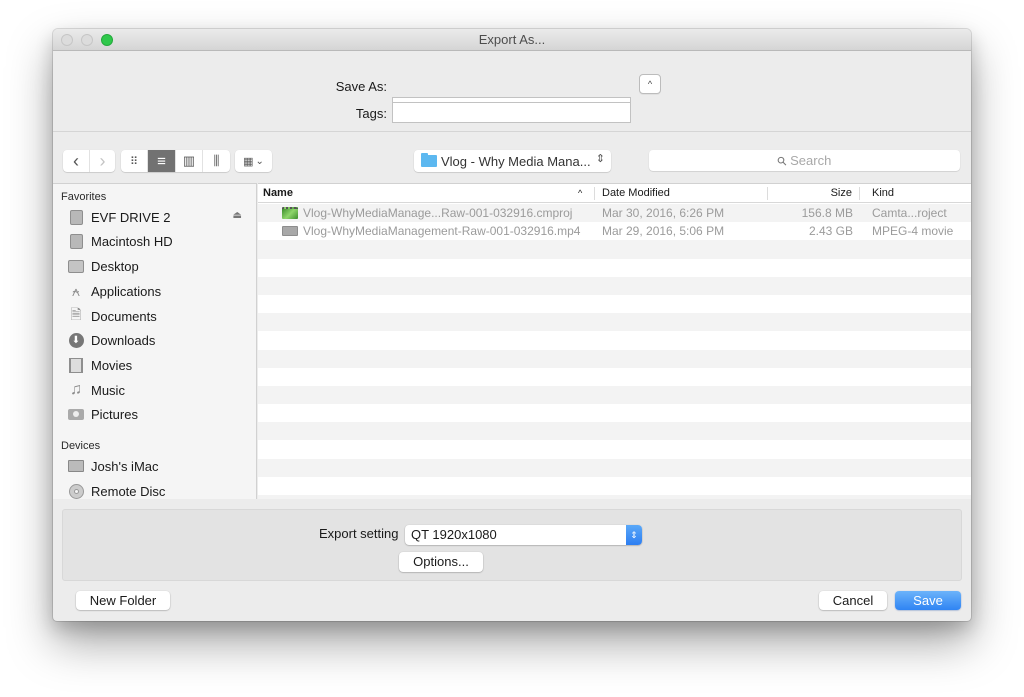  What do you see at coordinates (76, 466) in the screenshot?
I see `imac-icon` at bounding box center [76, 466].